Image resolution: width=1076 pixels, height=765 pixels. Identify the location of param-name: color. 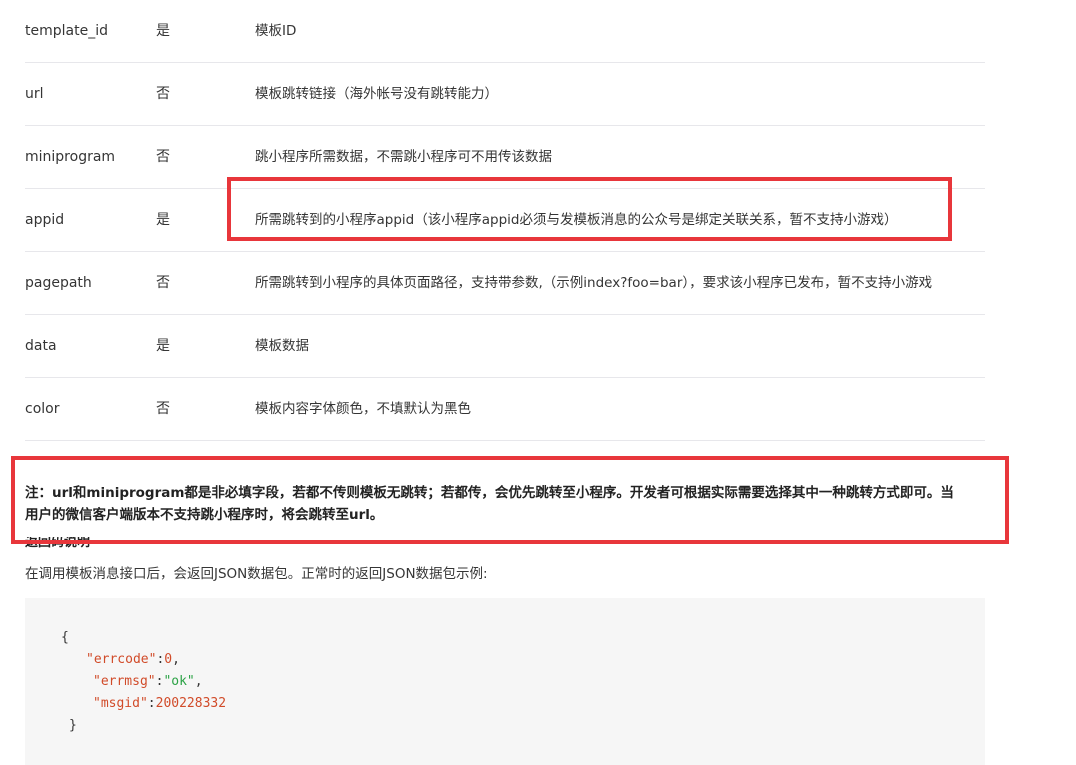
(42, 409).